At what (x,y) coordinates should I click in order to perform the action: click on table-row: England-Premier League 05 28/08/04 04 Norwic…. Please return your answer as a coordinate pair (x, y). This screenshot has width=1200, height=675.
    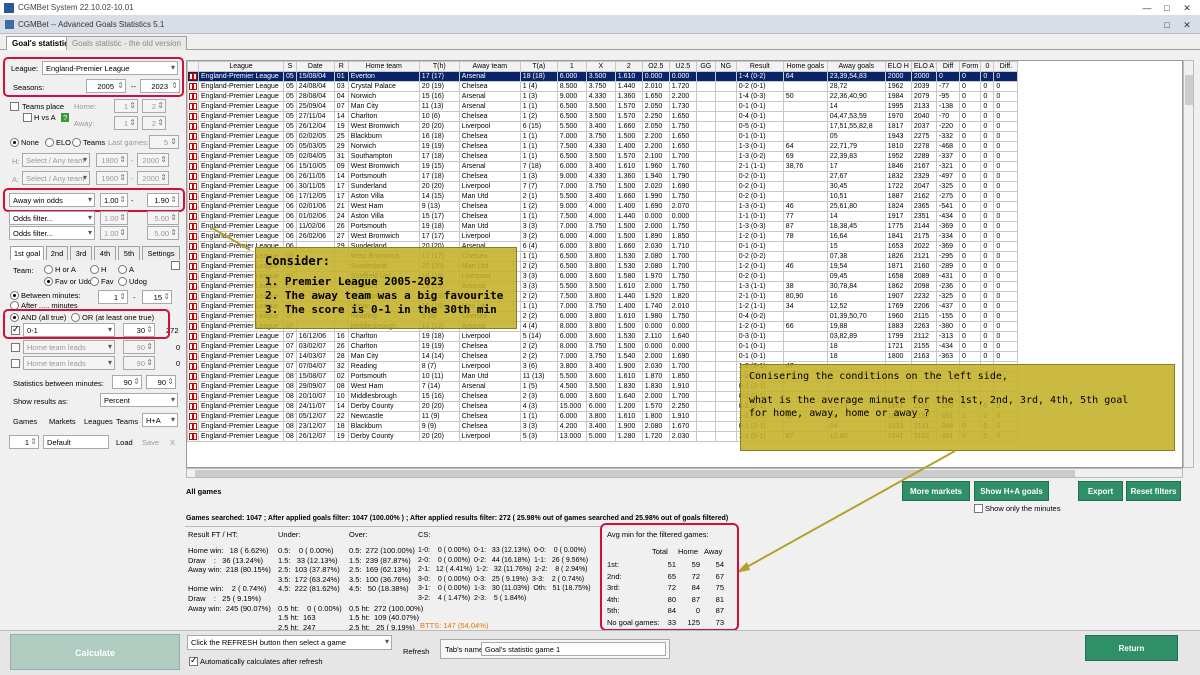
    Looking at the image, I should click on (603, 96).